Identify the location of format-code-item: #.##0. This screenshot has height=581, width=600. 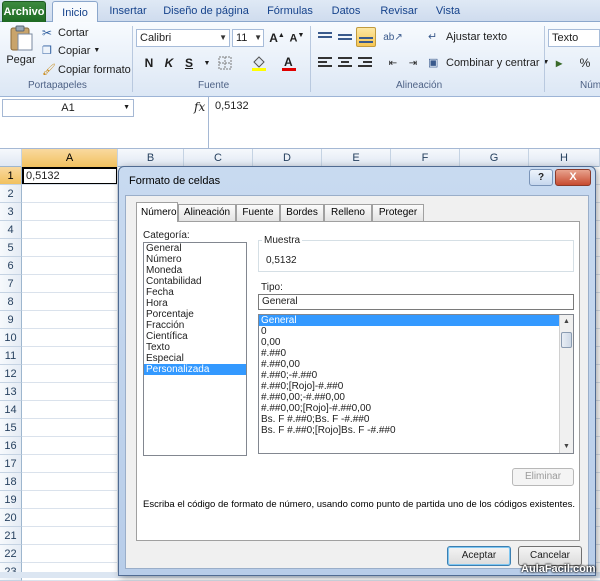
(409, 353).